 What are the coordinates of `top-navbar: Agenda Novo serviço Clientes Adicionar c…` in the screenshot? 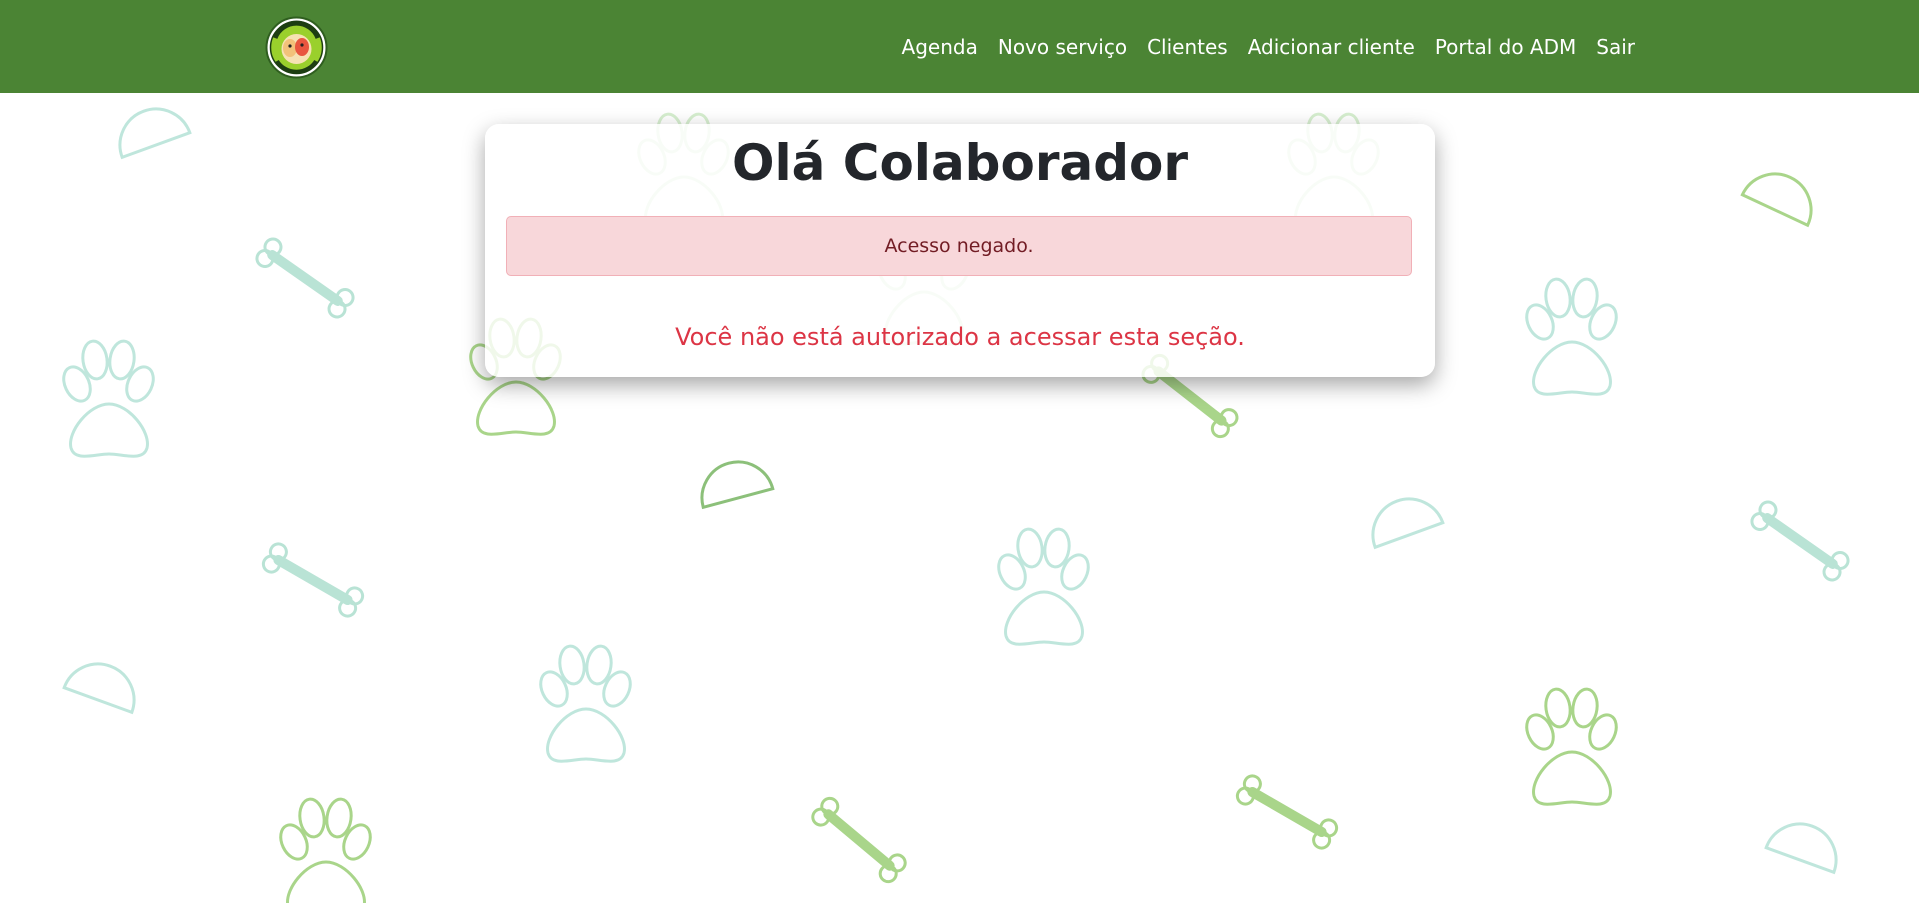 It's located at (959, 46).